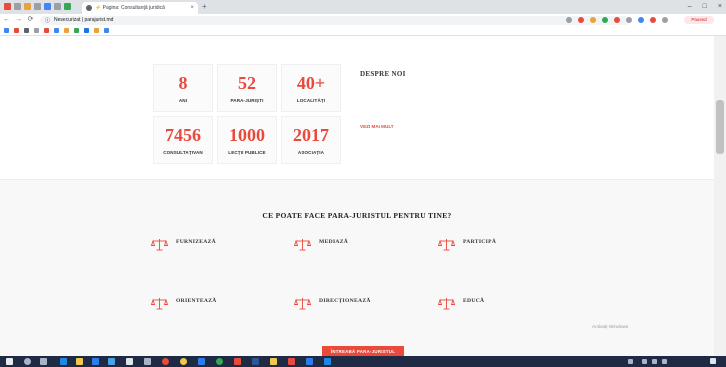 The height and width of the screenshot is (367, 726). Describe the element at coordinates (363, 31) in the screenshot. I see `bookmarks-bar` at that location.